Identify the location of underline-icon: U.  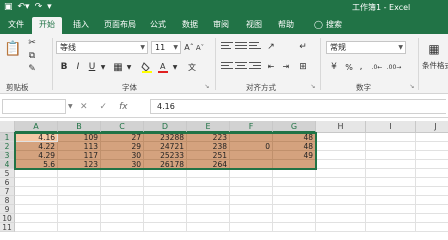
(92, 67).